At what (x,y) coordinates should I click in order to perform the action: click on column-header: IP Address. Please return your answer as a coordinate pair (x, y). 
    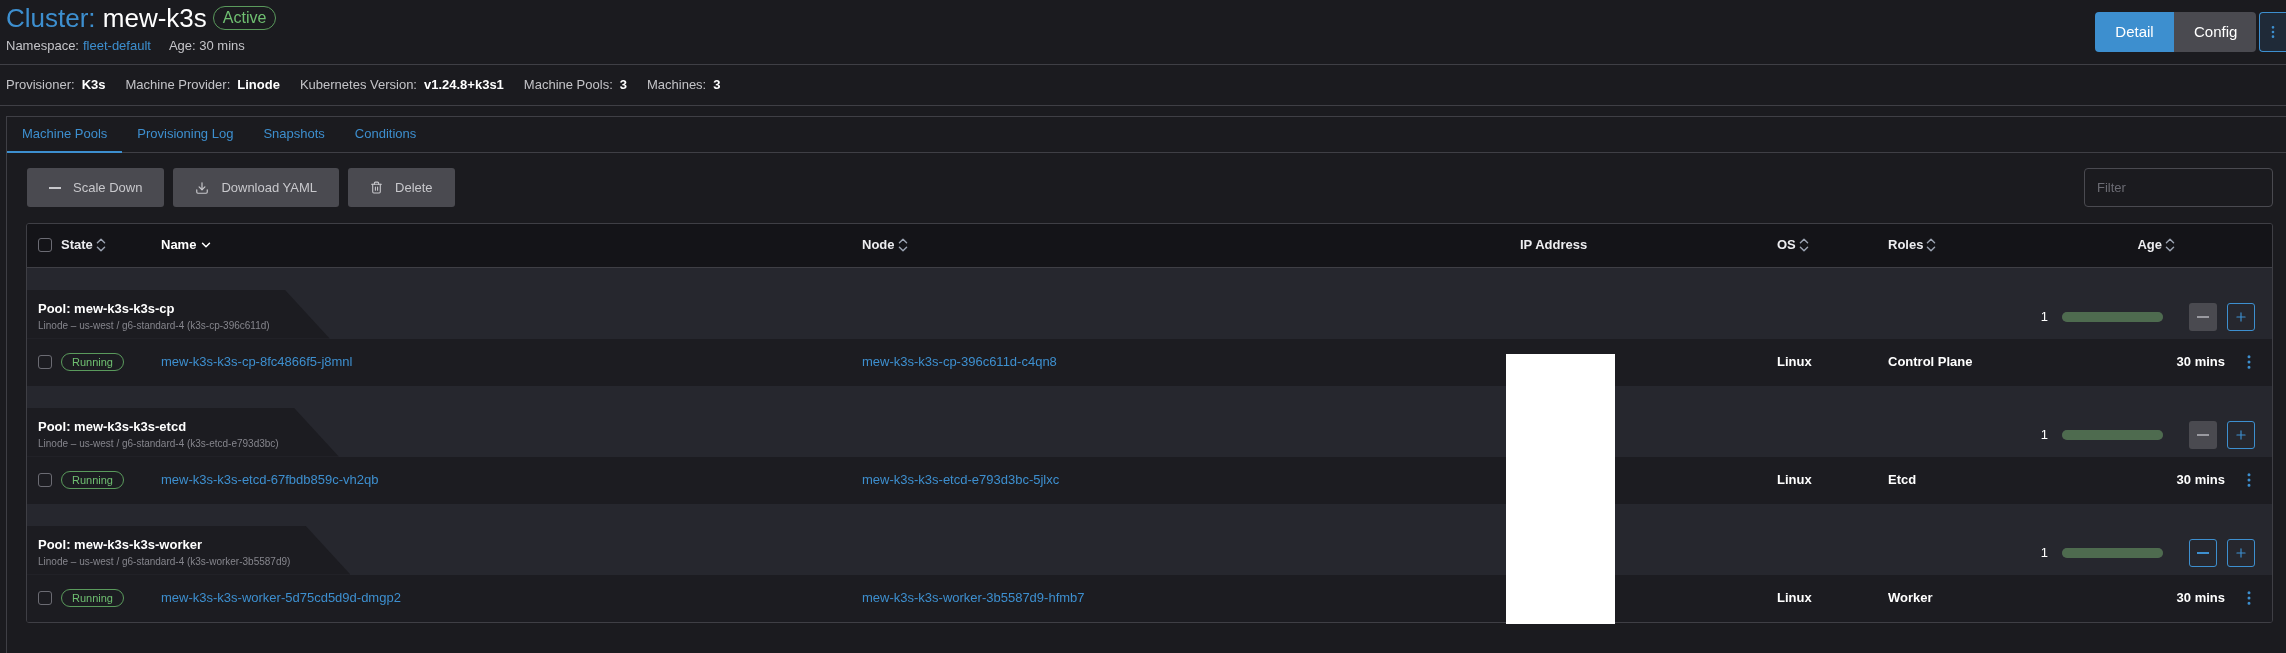
    Looking at the image, I should click on (1554, 245).